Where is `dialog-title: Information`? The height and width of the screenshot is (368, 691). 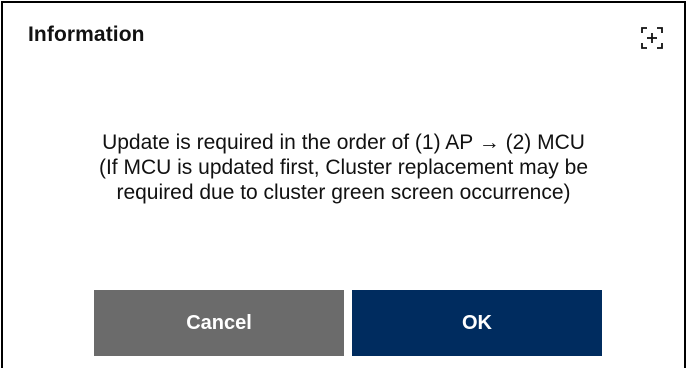 dialog-title: Information is located at coordinates (86, 34).